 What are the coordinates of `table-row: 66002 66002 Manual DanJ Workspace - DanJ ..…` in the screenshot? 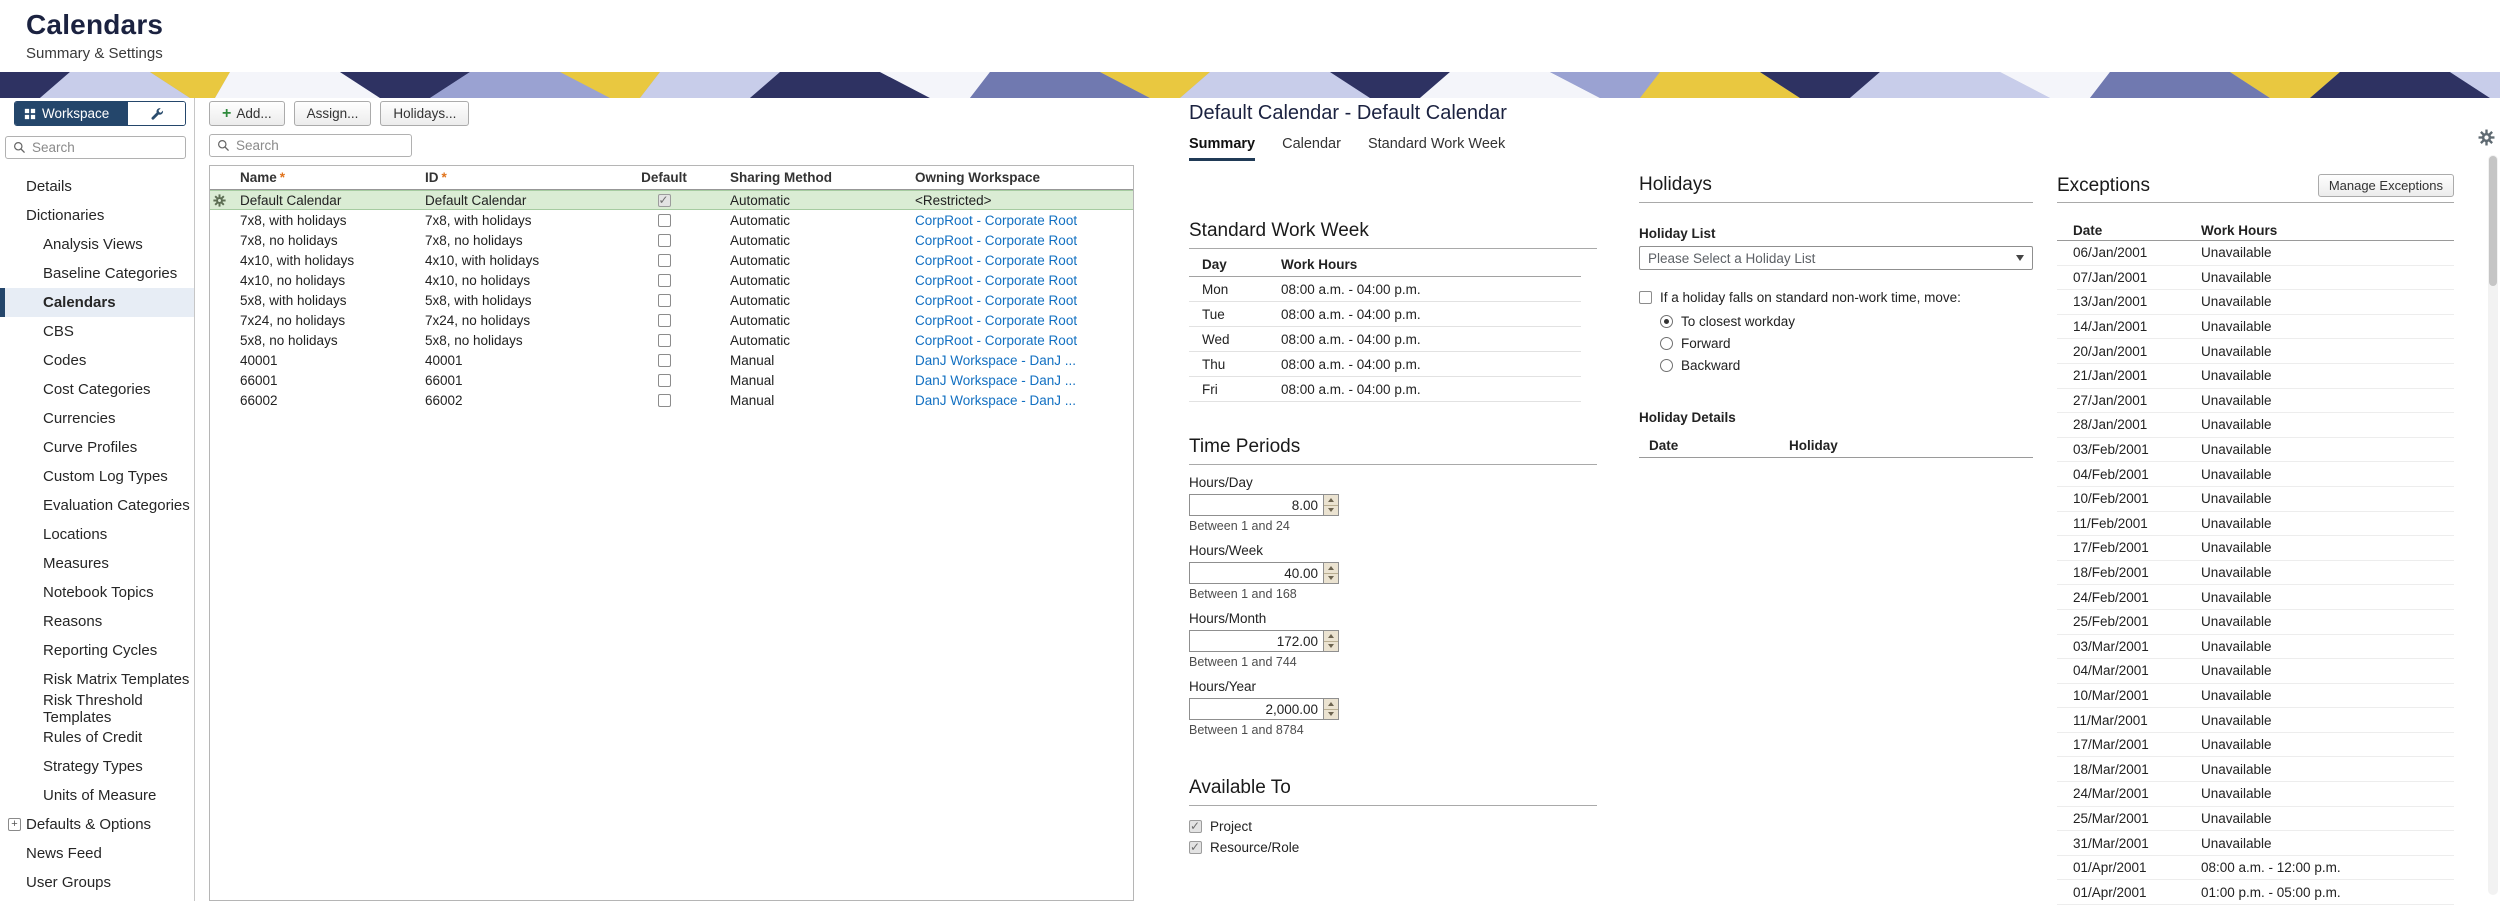 It's located at (671, 400).